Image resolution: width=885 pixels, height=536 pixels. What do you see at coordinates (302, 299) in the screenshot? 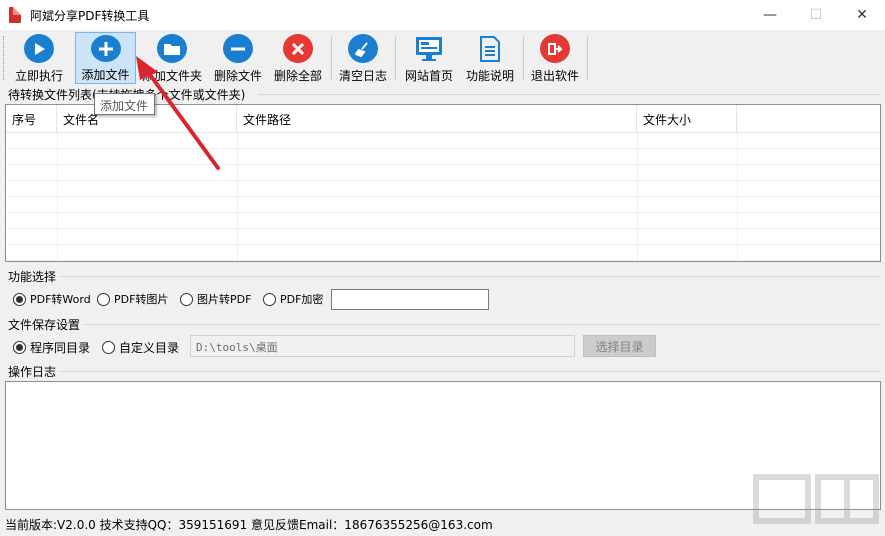
I see `radio-label: PDF加密` at bounding box center [302, 299].